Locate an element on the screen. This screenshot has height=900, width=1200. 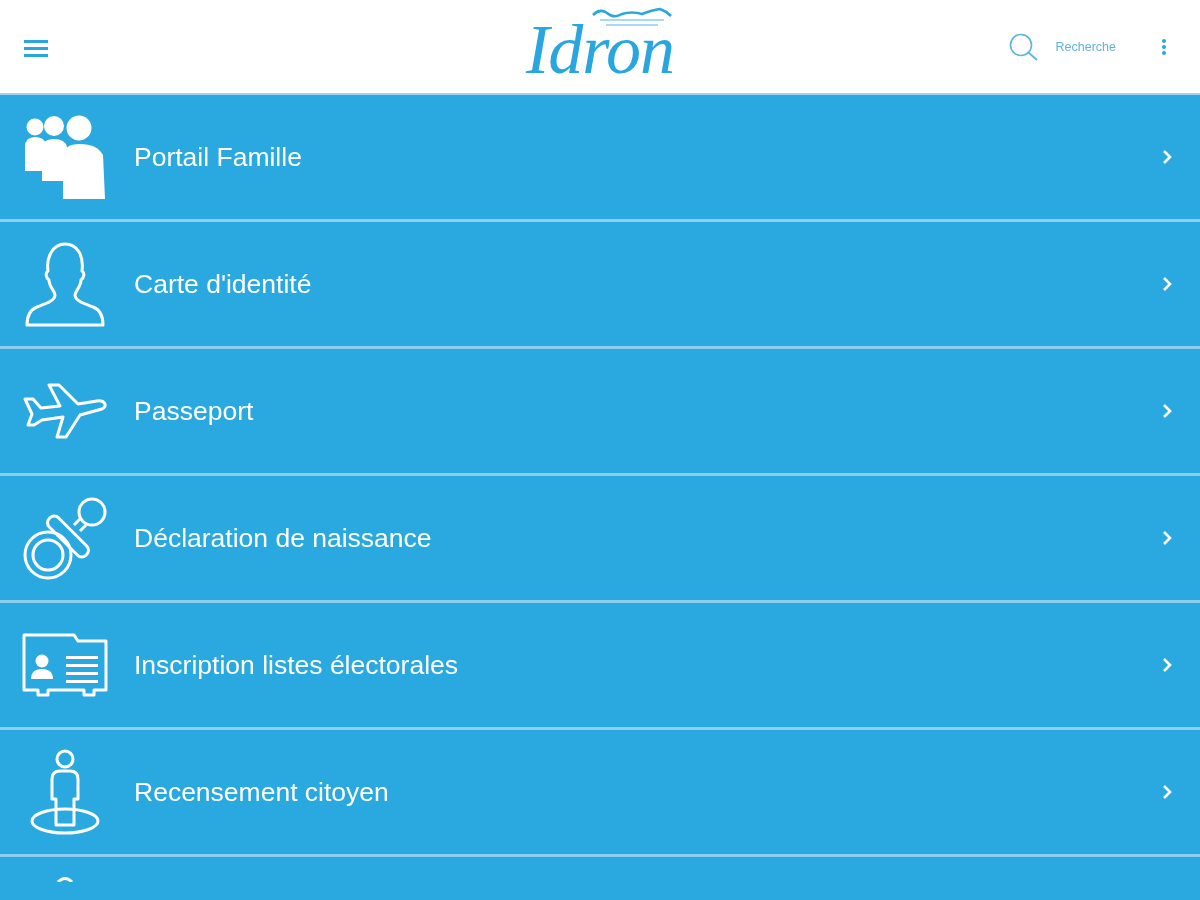
logo: Idron is located at coordinates (600, 46).